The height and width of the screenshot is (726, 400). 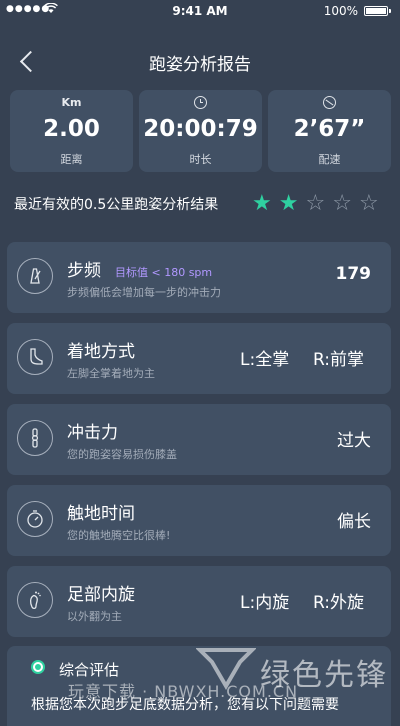 What do you see at coordinates (111, 373) in the screenshot?
I see `landing-subtitle: 左脚全掌着地为主` at bounding box center [111, 373].